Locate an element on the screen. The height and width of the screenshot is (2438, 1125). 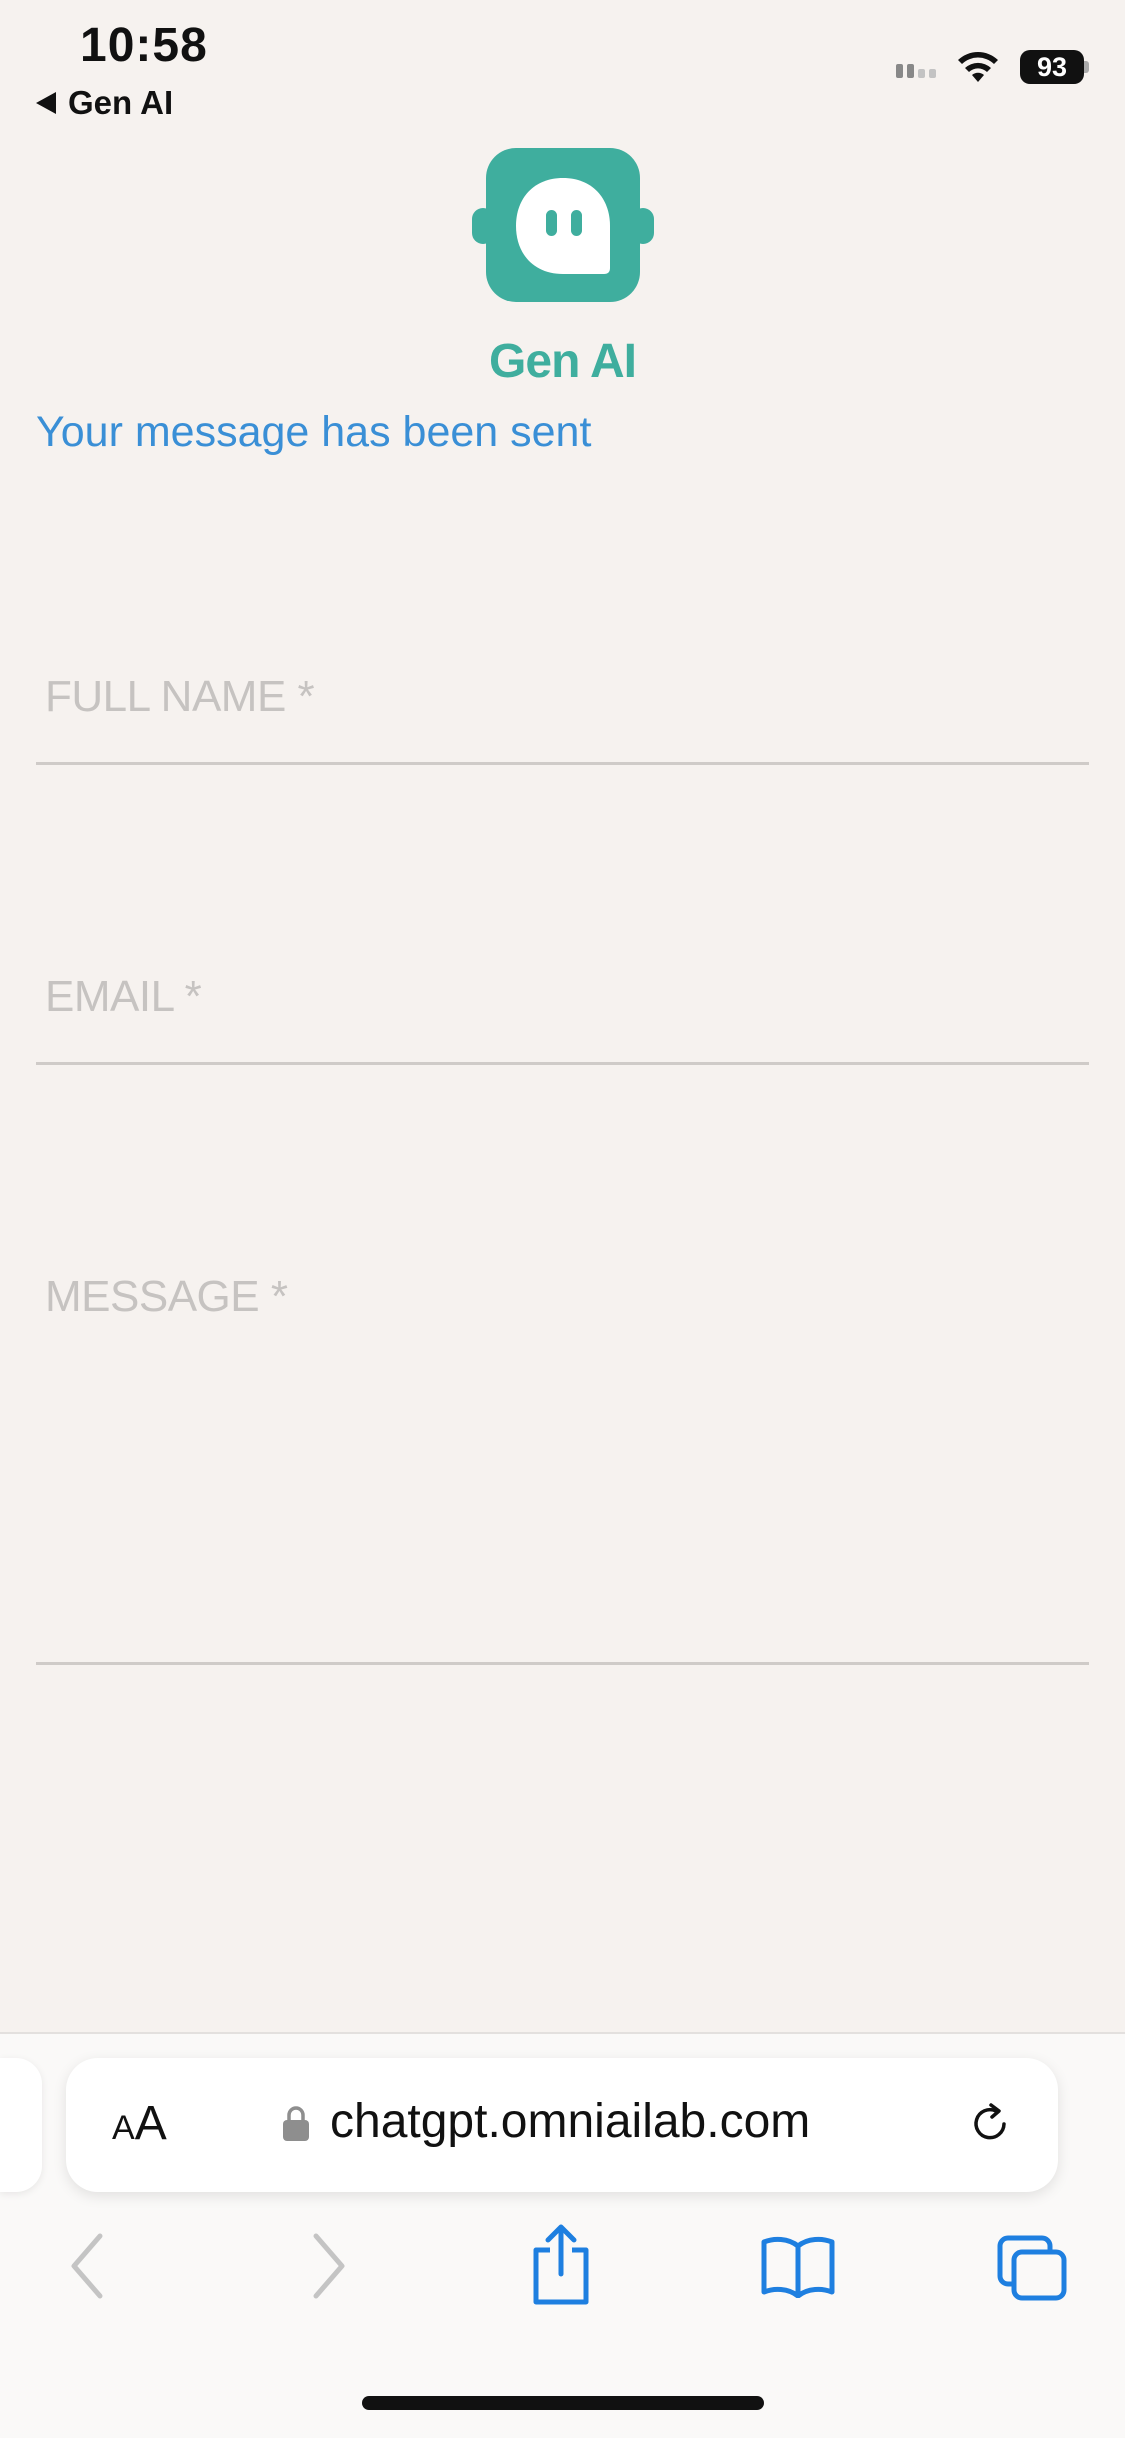
message-placeholder: MESSAGE * is located at coordinates (166, 1296).